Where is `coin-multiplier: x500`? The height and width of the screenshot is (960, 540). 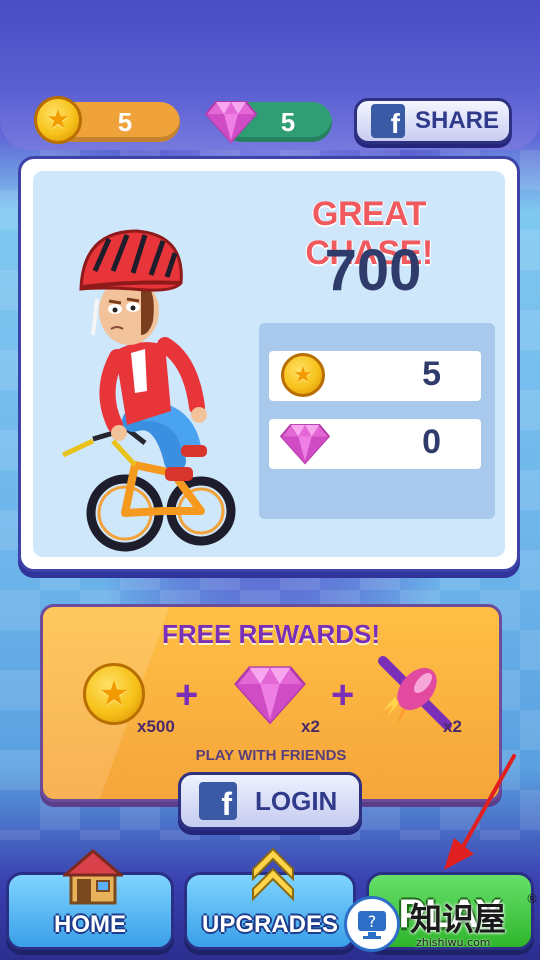
coin-multiplier: x500 is located at coordinates (156, 726).